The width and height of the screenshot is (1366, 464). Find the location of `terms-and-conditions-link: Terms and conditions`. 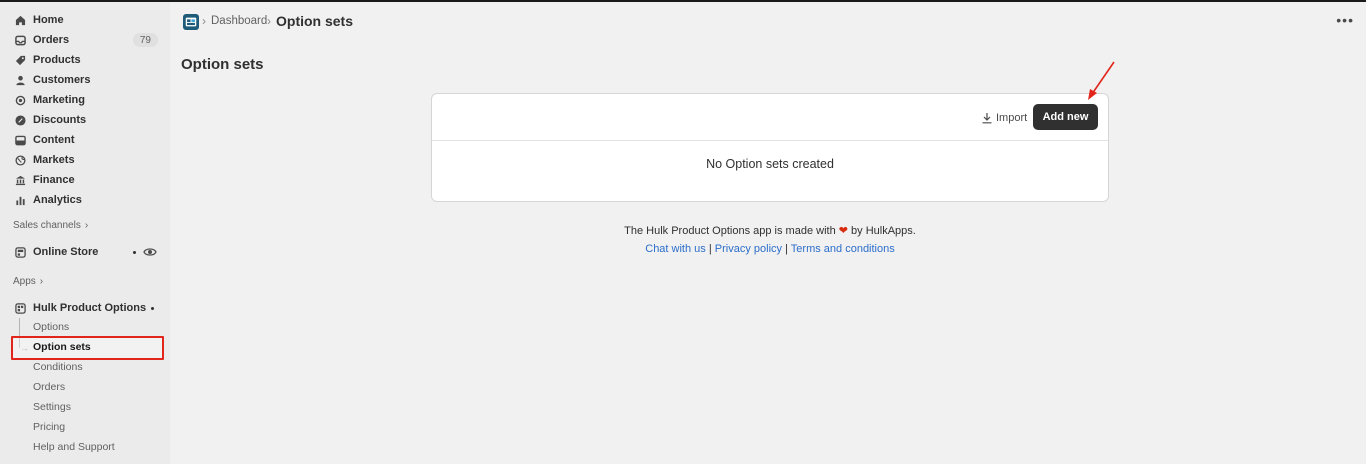

terms-and-conditions-link: Terms and conditions is located at coordinates (843, 249).